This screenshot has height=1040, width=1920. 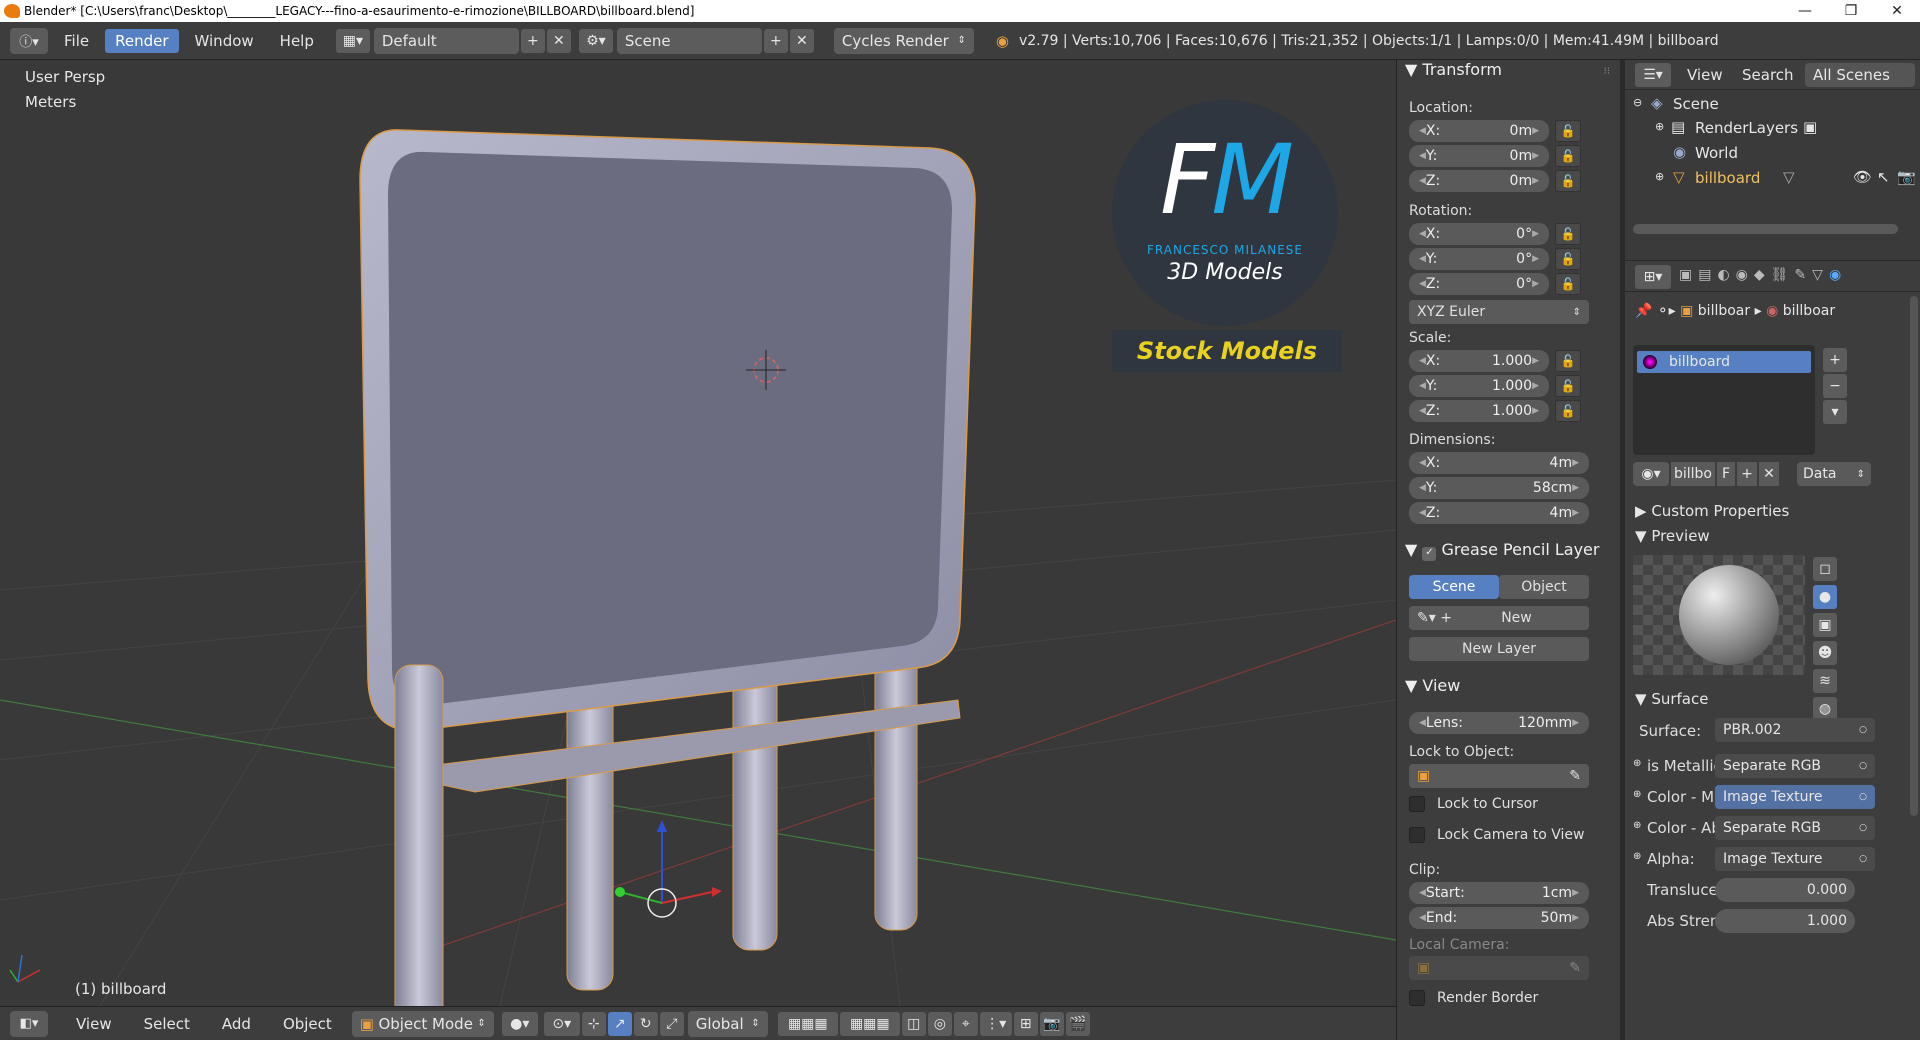 What do you see at coordinates (1575, 776) in the screenshot?
I see `eyedropper-icon: ✎` at bounding box center [1575, 776].